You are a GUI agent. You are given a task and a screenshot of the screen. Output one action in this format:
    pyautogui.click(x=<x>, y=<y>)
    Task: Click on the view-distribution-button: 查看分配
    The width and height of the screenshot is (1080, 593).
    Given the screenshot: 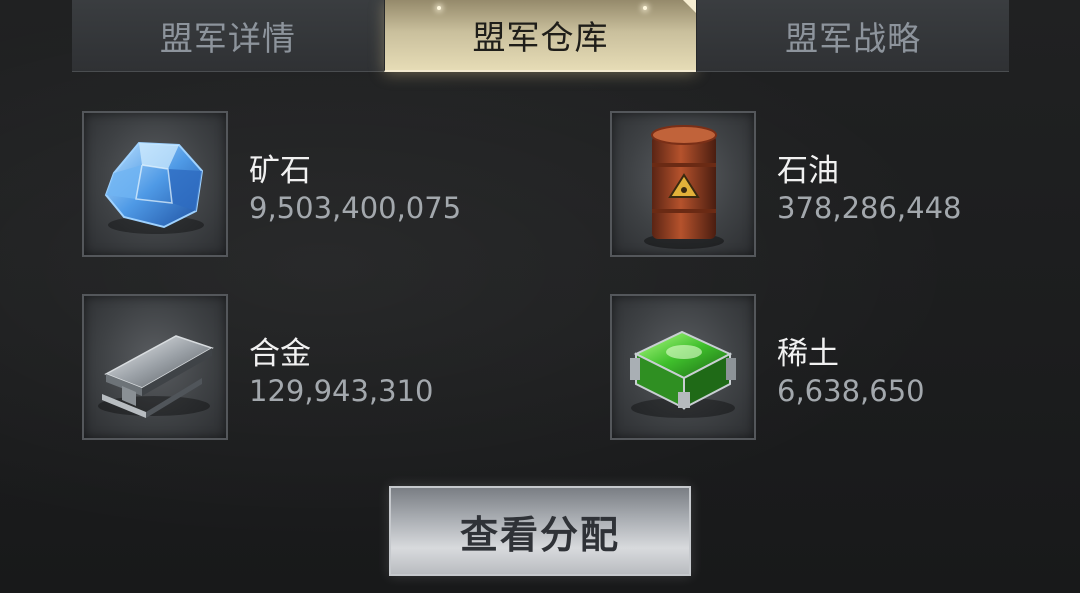 What is the action you would take?
    pyautogui.click(x=540, y=531)
    